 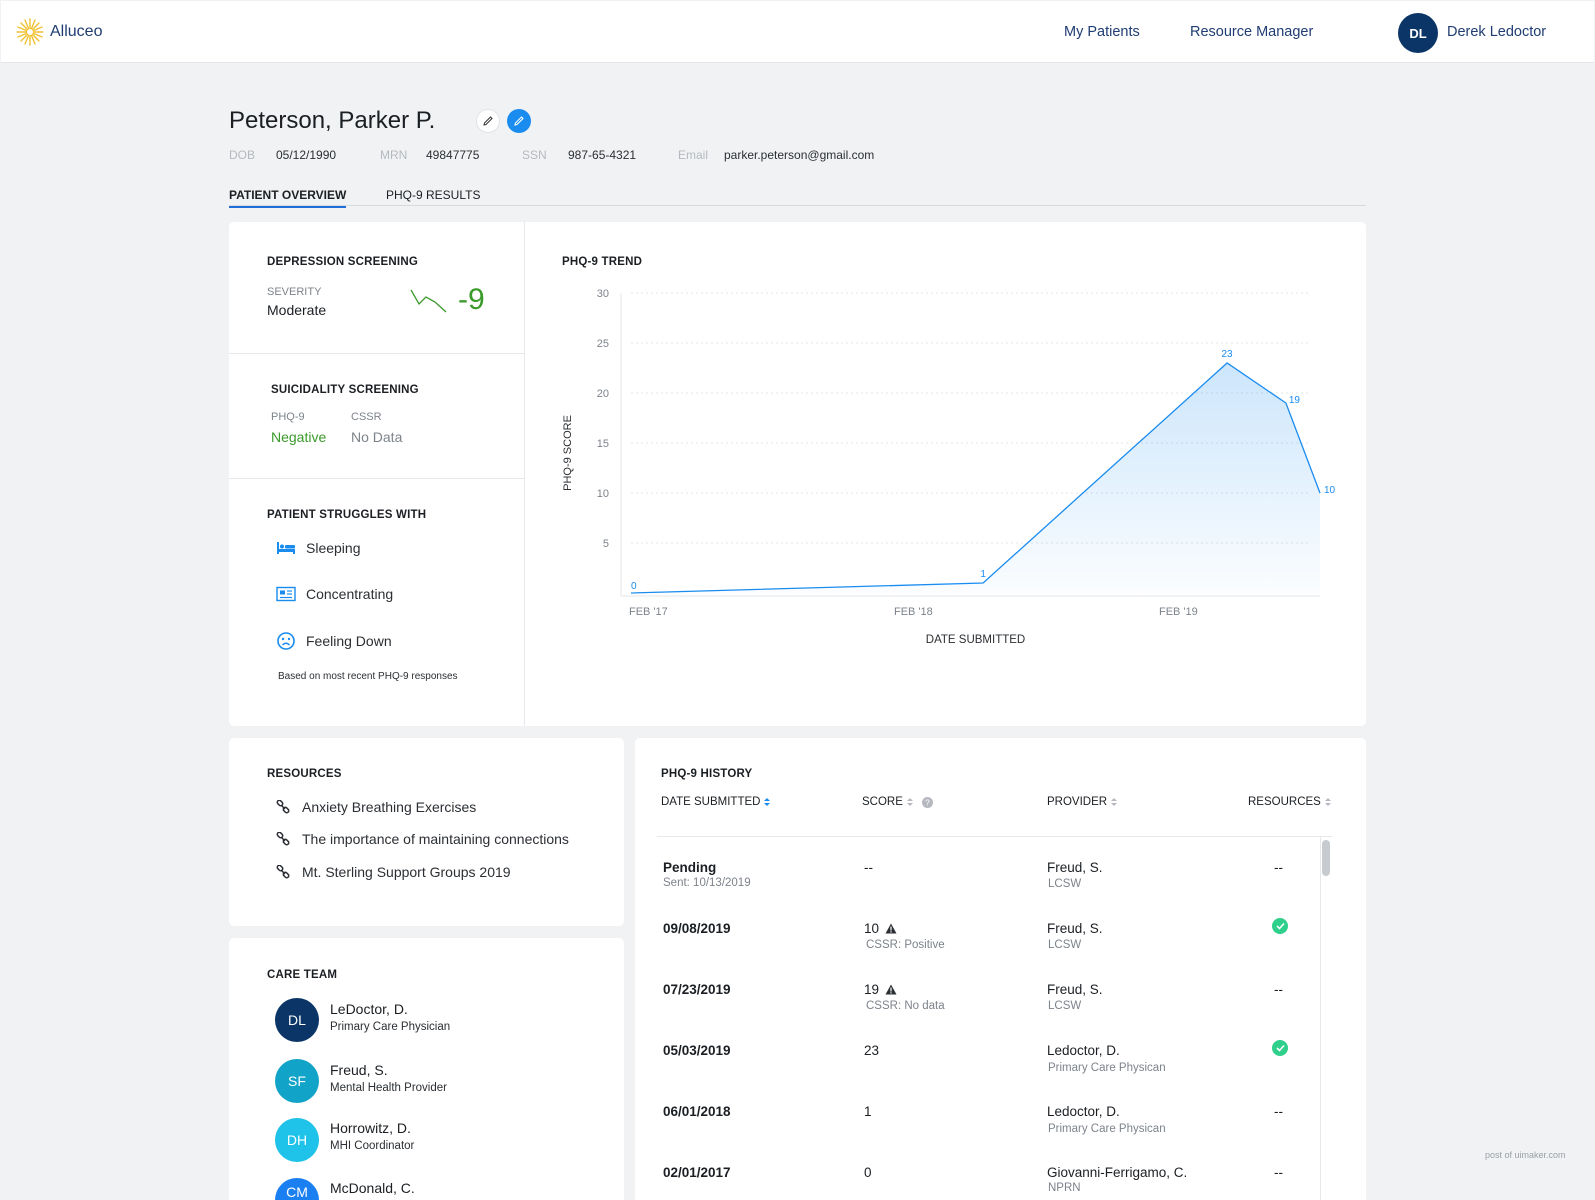 What do you see at coordinates (389, 807) in the screenshot?
I see `resource-label: Anxiety Breathing Exercises` at bounding box center [389, 807].